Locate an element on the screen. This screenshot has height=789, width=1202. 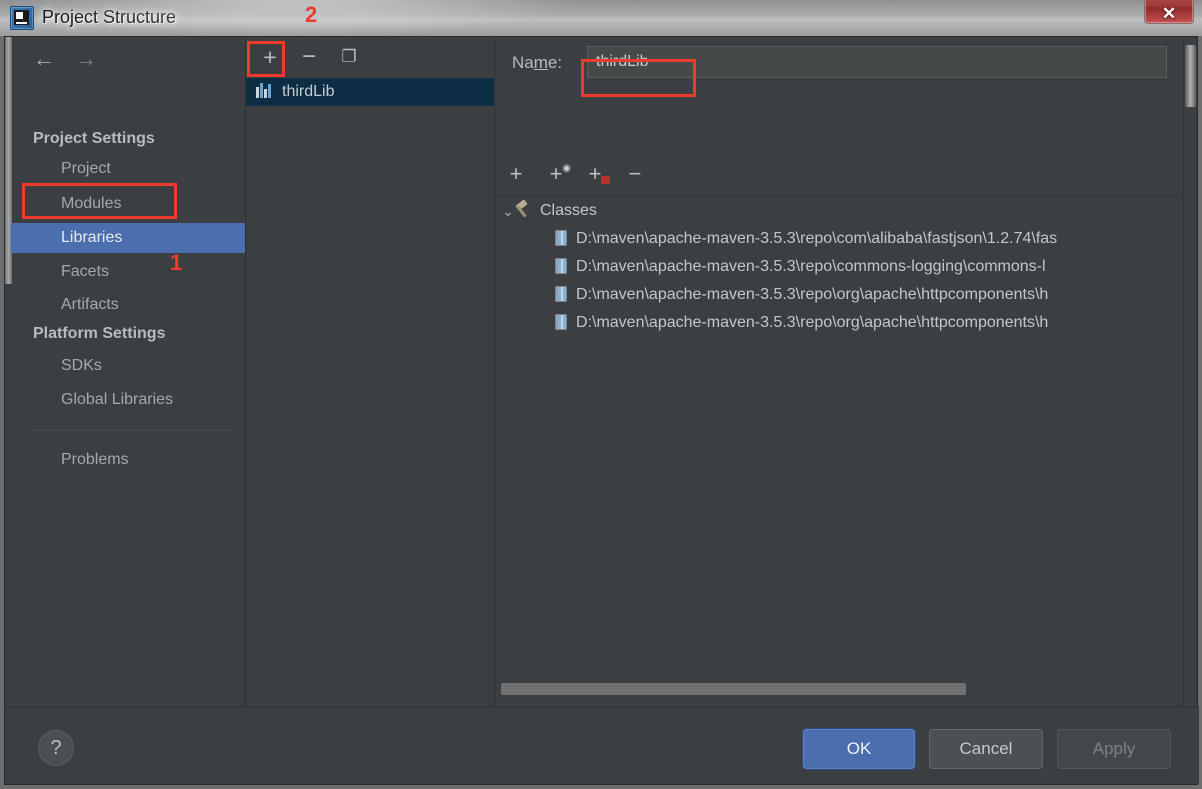
cancel-button: Cancel is located at coordinates (986, 749).